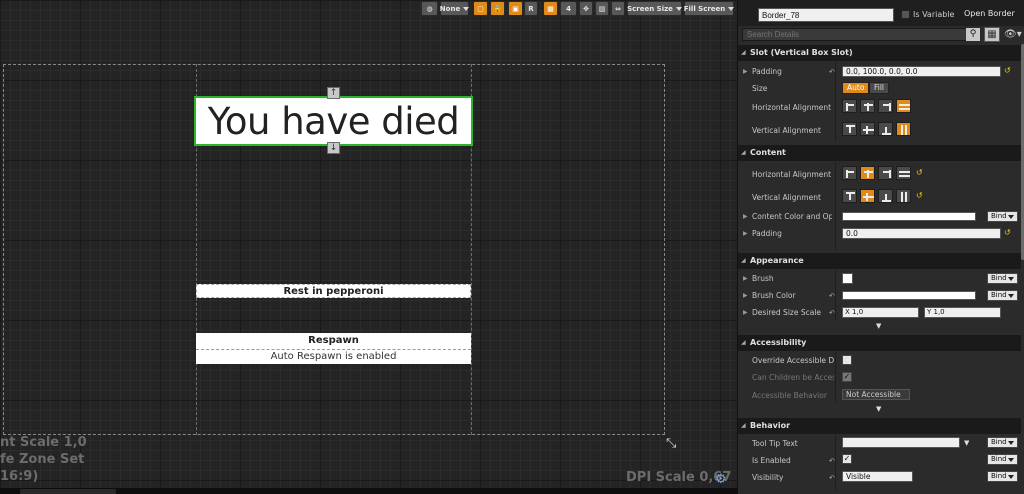 This screenshot has width=1024, height=494. Describe the element at coordinates (480, 8) in the screenshot. I see `select-mode-icon: ▢` at that location.